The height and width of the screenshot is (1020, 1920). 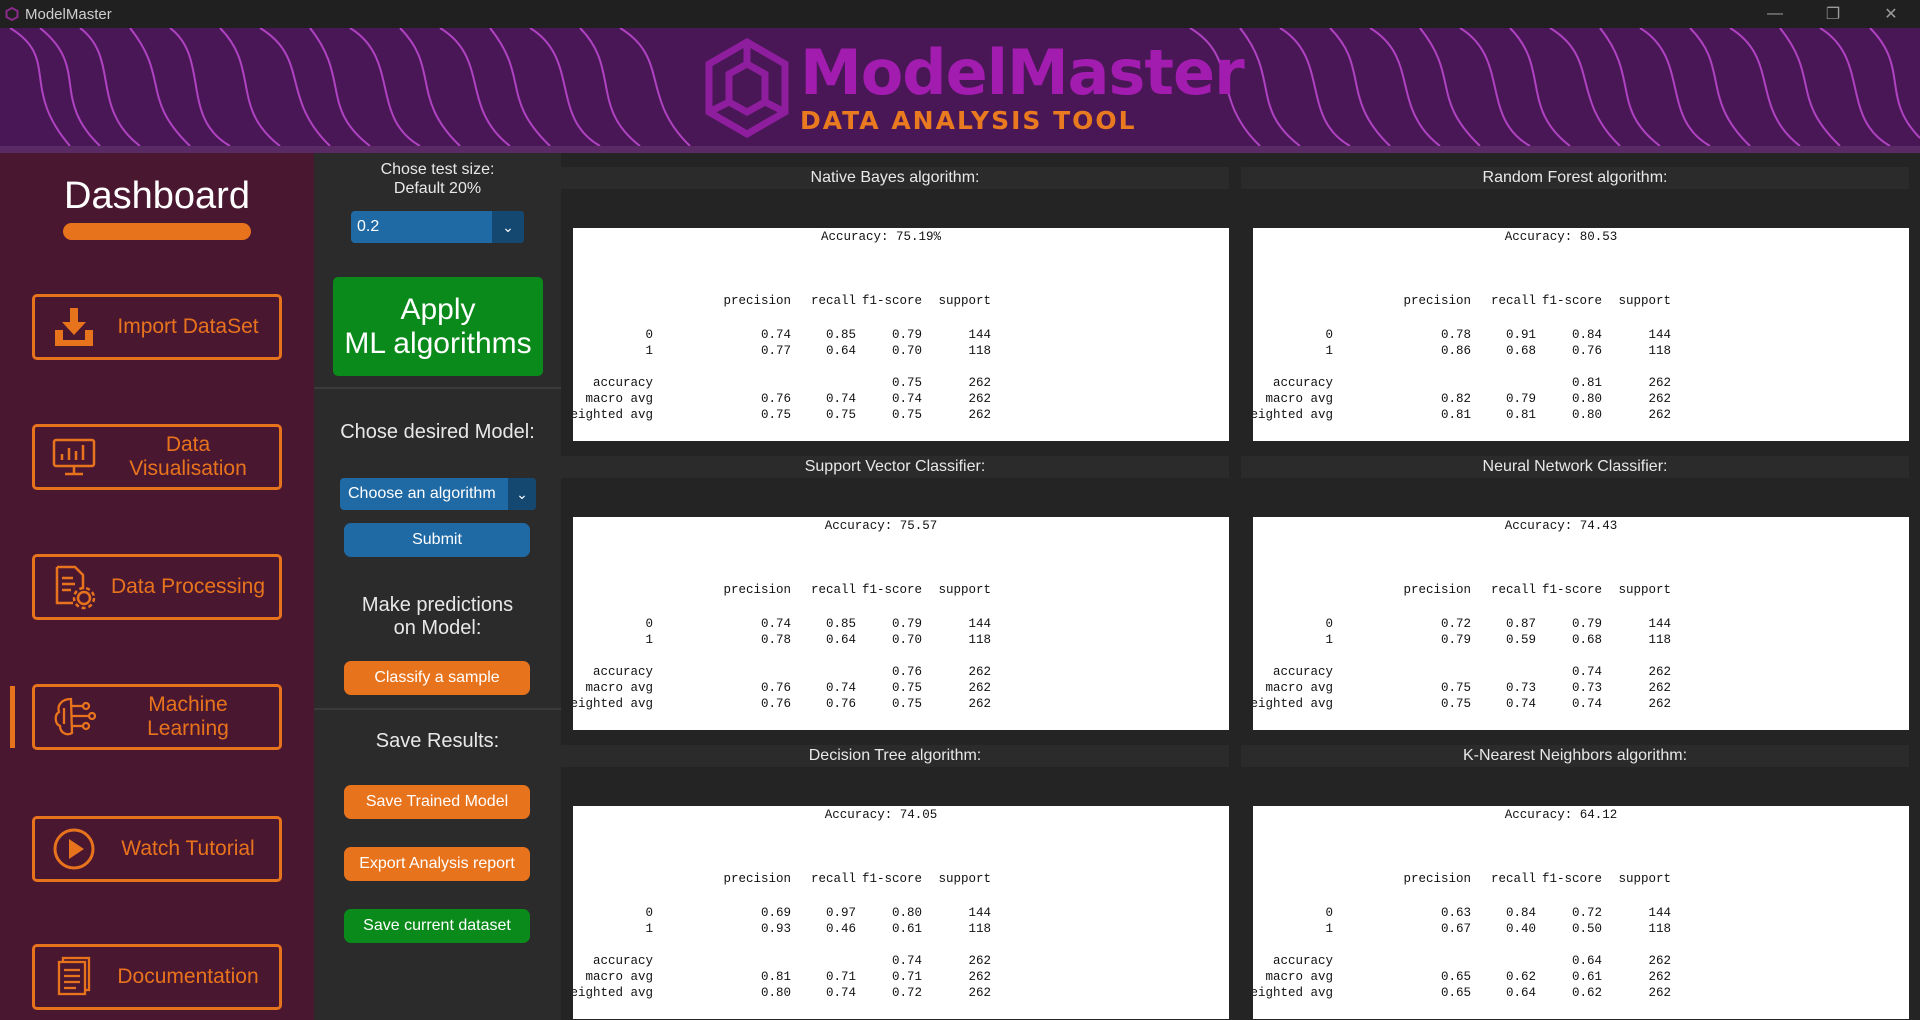 What do you see at coordinates (1644, 879) in the screenshot?
I see `report-header: support` at bounding box center [1644, 879].